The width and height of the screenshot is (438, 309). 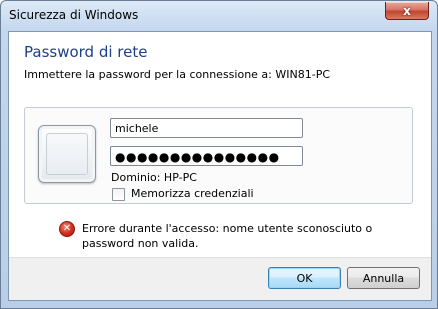 I want to click on remember-credentials-checkbox, so click(x=118, y=194).